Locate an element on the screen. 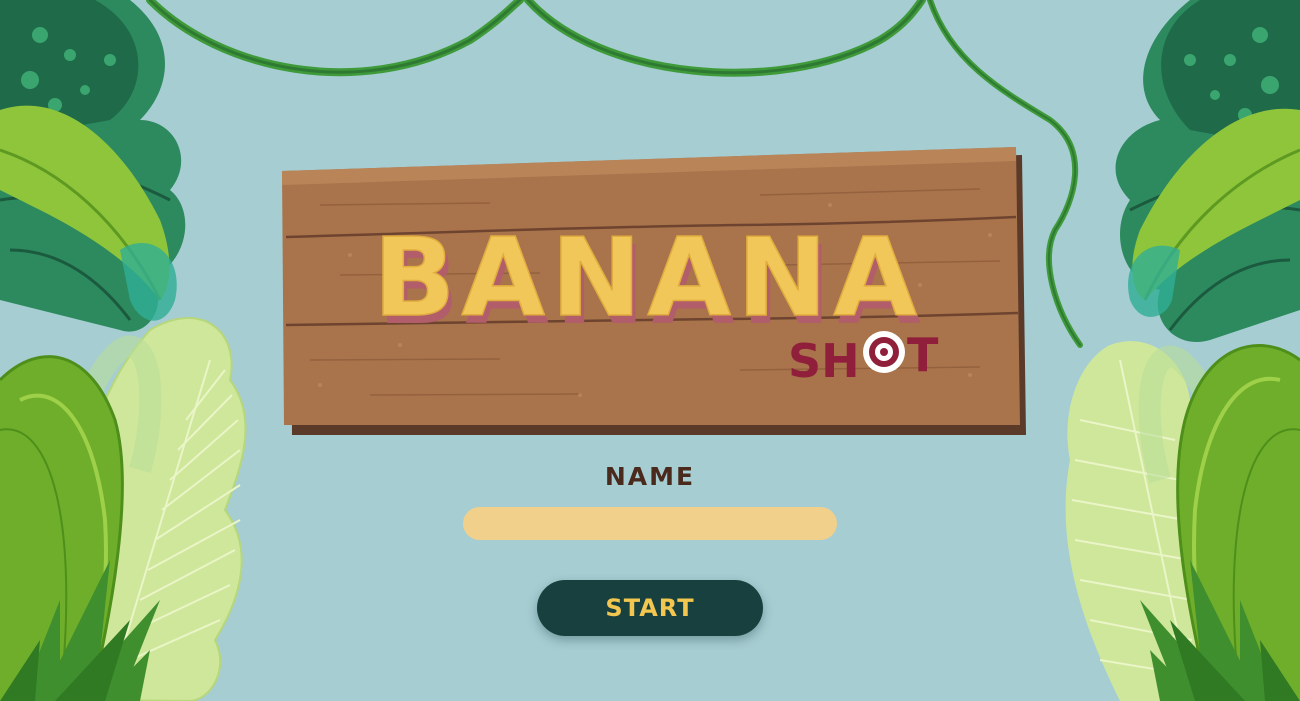 The height and width of the screenshot is (701, 1300). start-button: START is located at coordinates (650, 608).